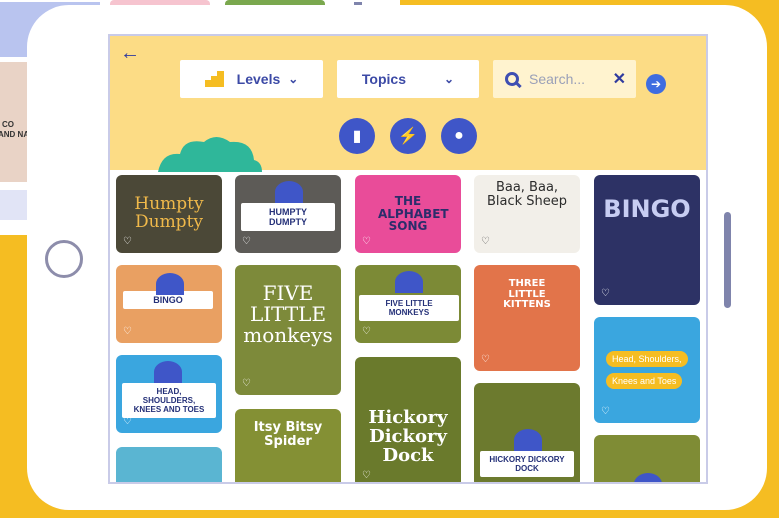  I want to click on topics-label: Topics, so click(383, 79).